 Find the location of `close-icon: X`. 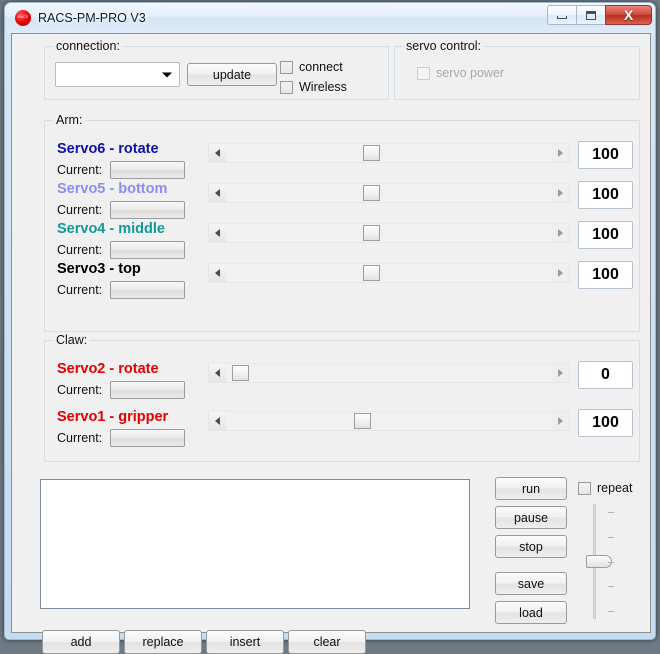

close-icon: X is located at coordinates (628, 15).